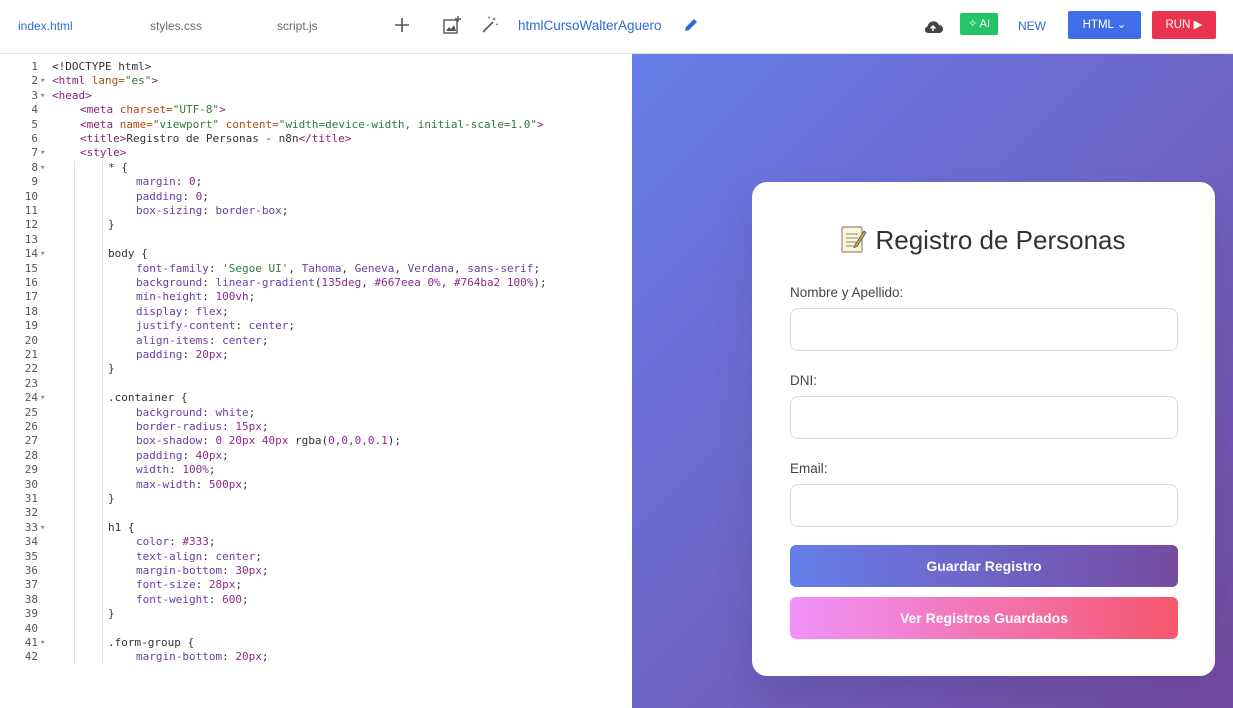  I want to click on tab-script-js: script.js, so click(297, 26).